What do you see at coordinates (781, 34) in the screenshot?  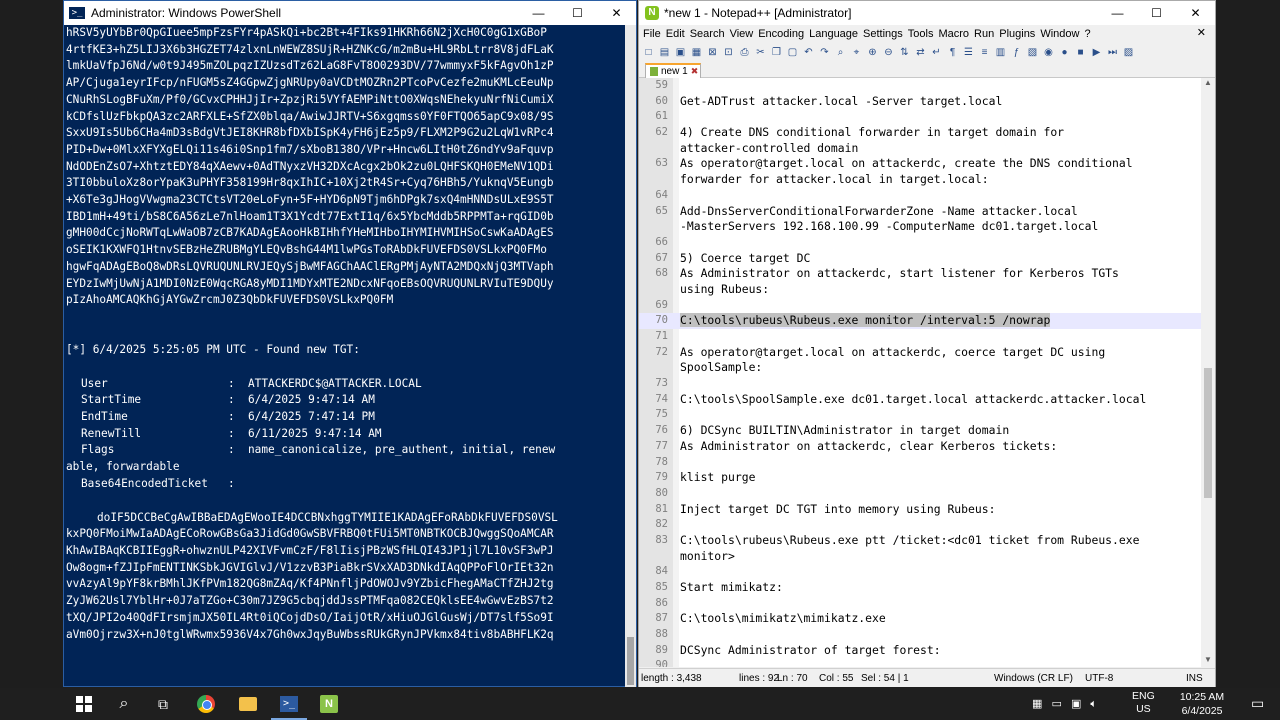 I see `menu-encoding: Encoding` at bounding box center [781, 34].